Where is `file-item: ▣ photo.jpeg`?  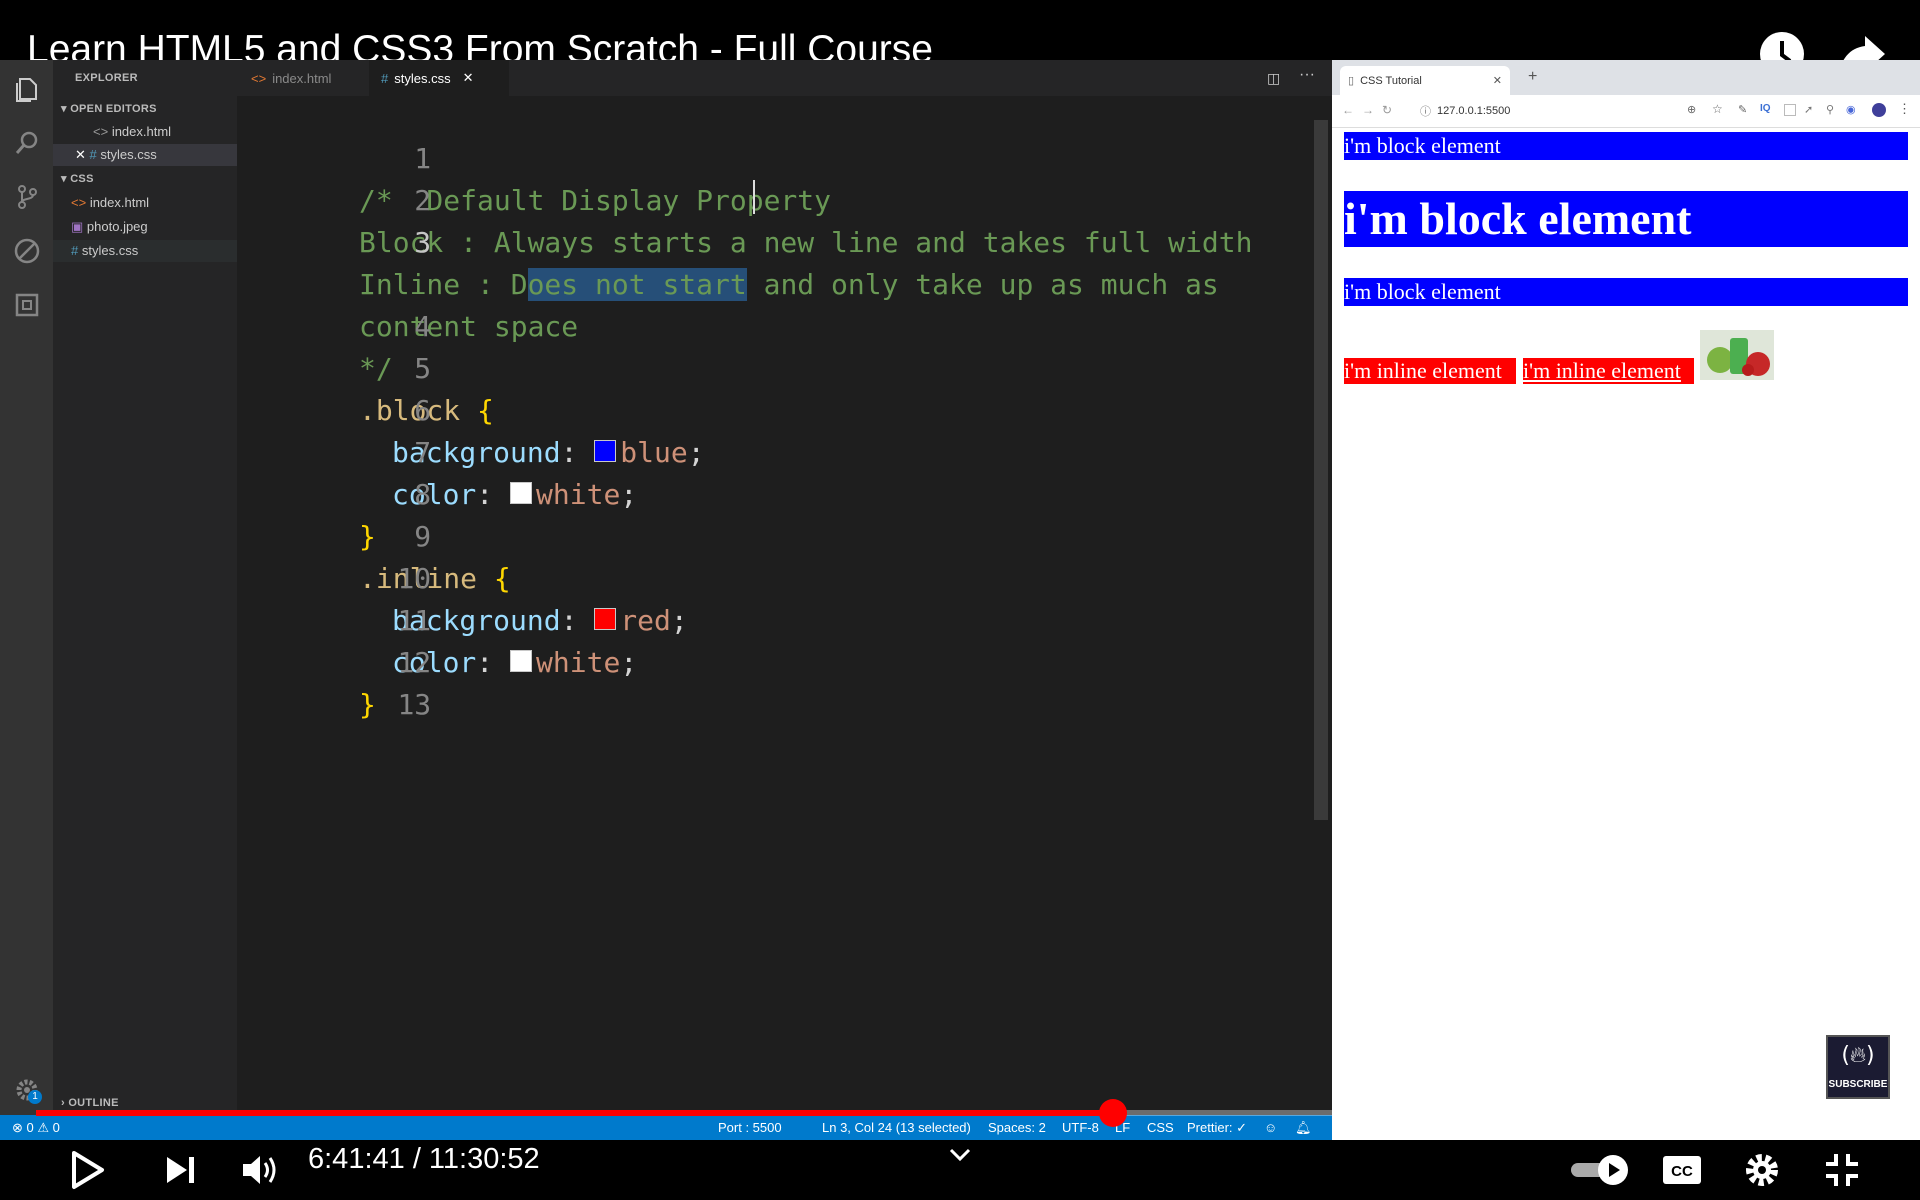 file-item: ▣ photo.jpeg is located at coordinates (109, 227).